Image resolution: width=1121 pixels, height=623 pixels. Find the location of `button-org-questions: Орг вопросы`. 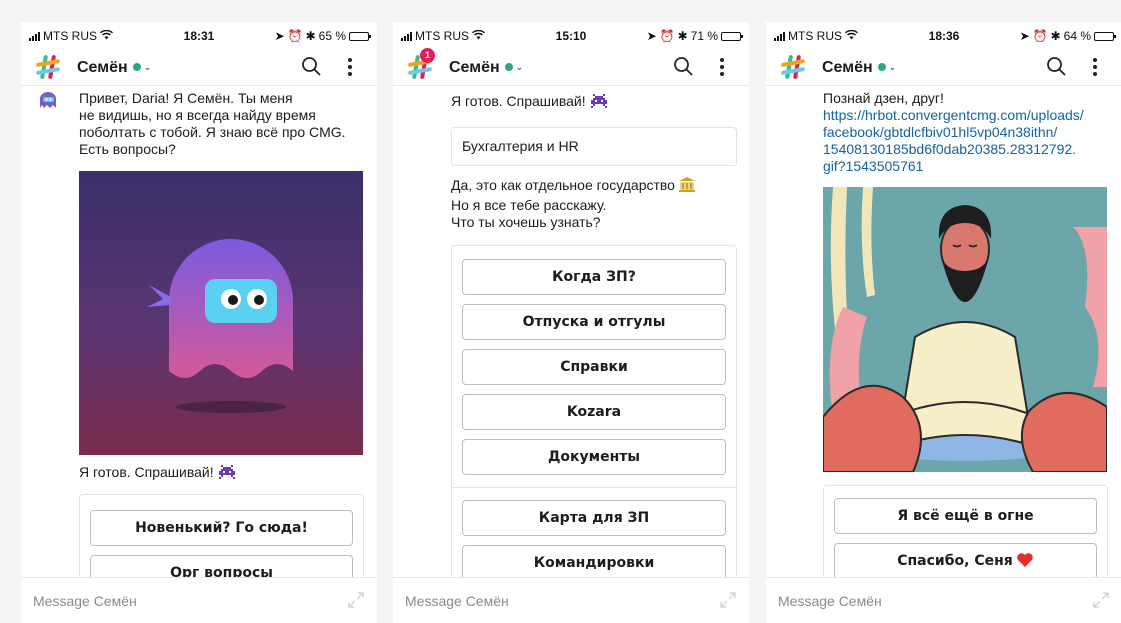

button-org-questions: Орг вопросы is located at coordinates (221, 566).